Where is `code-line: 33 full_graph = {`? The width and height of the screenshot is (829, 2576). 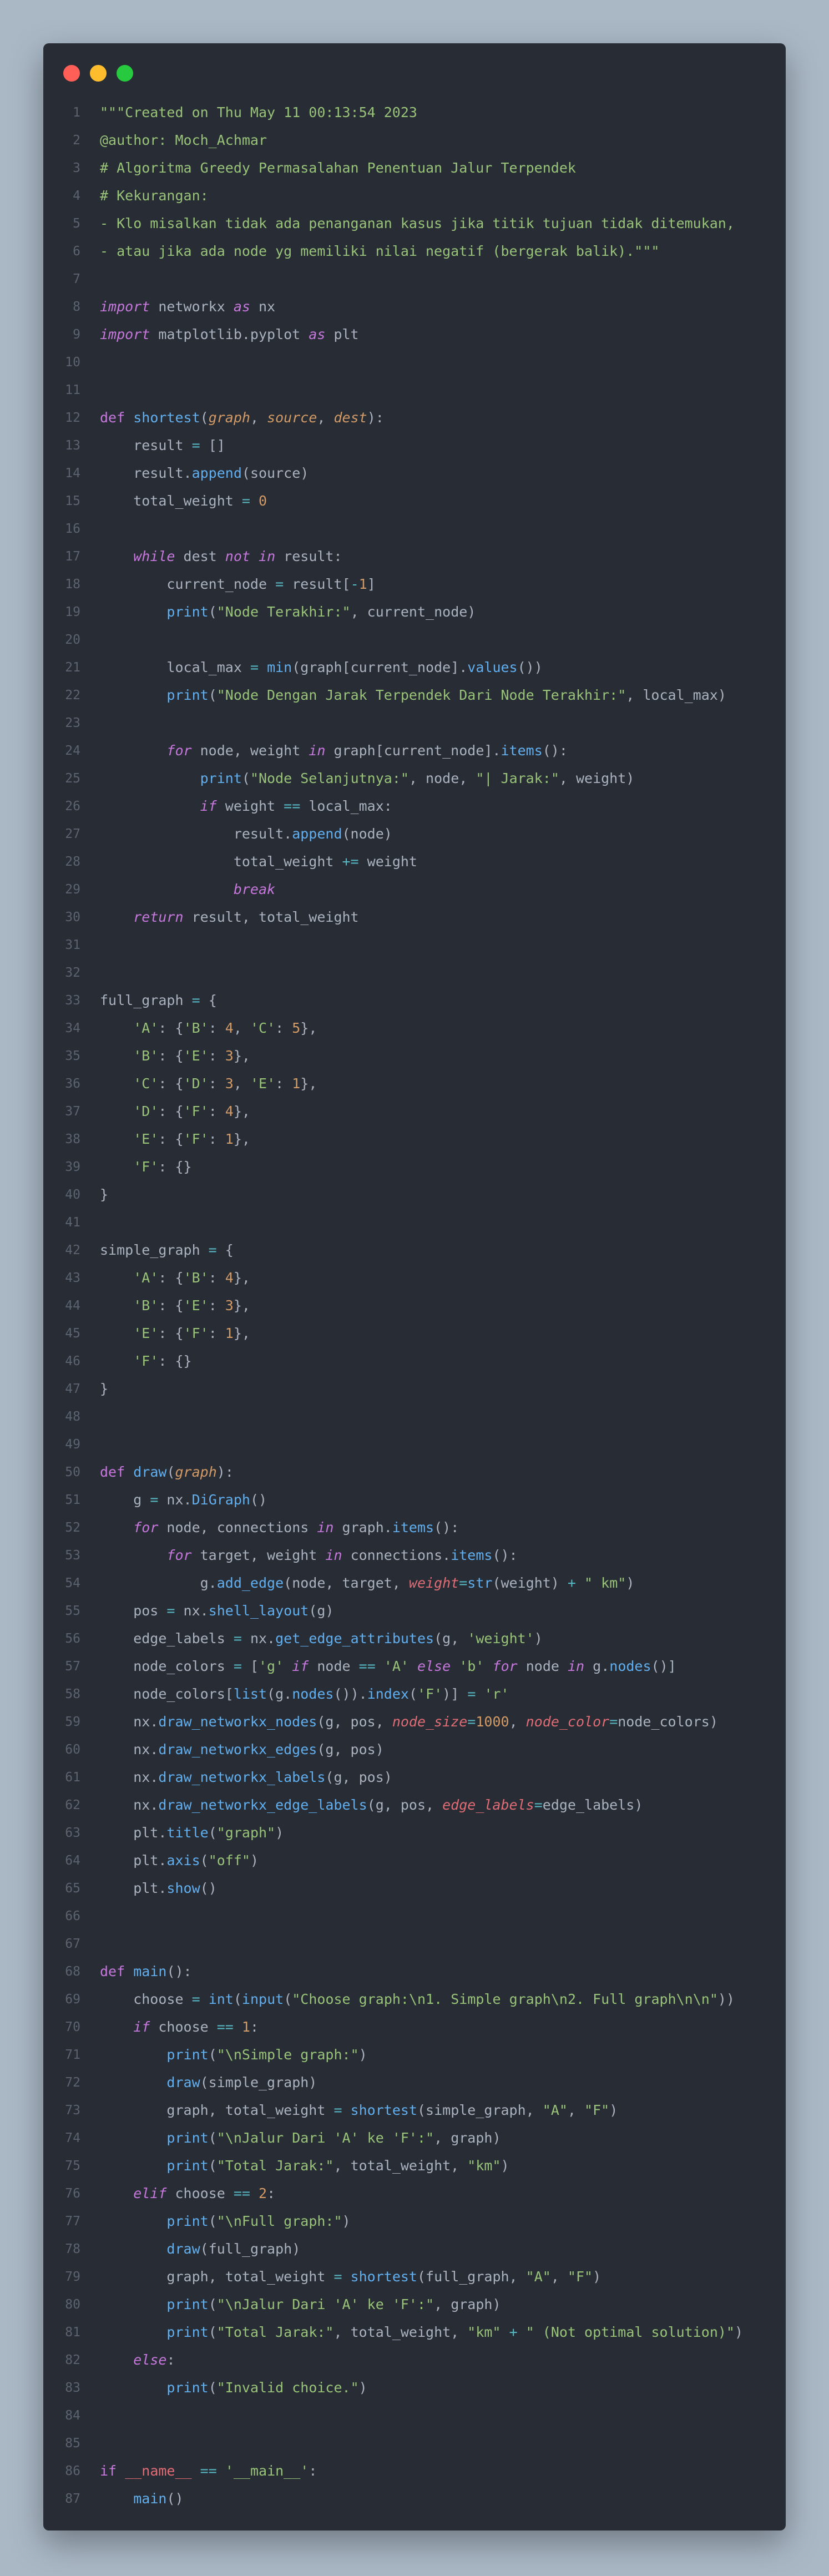 code-line: 33 full_graph = { is located at coordinates (414, 1000).